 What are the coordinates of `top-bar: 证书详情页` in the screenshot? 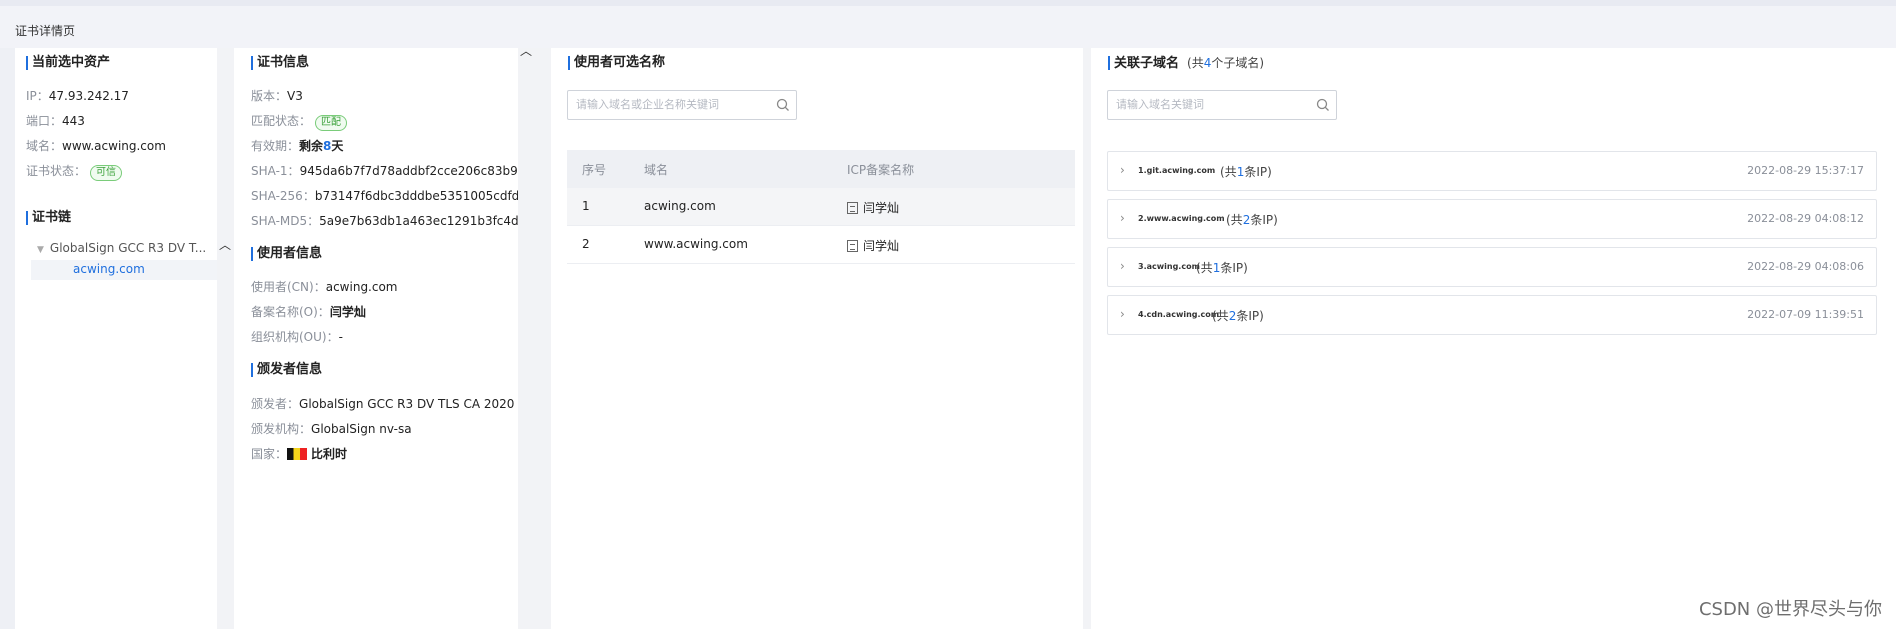 It's located at (948, 24).